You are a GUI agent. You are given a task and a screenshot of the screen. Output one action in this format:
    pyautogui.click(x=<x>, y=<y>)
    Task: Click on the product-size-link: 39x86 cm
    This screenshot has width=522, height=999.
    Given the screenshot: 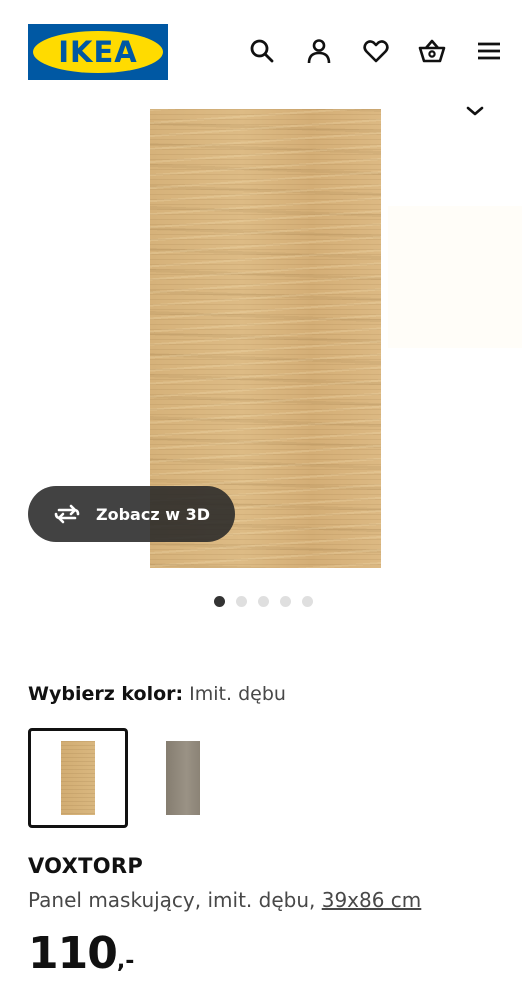 What is the action you would take?
    pyautogui.click(x=372, y=900)
    